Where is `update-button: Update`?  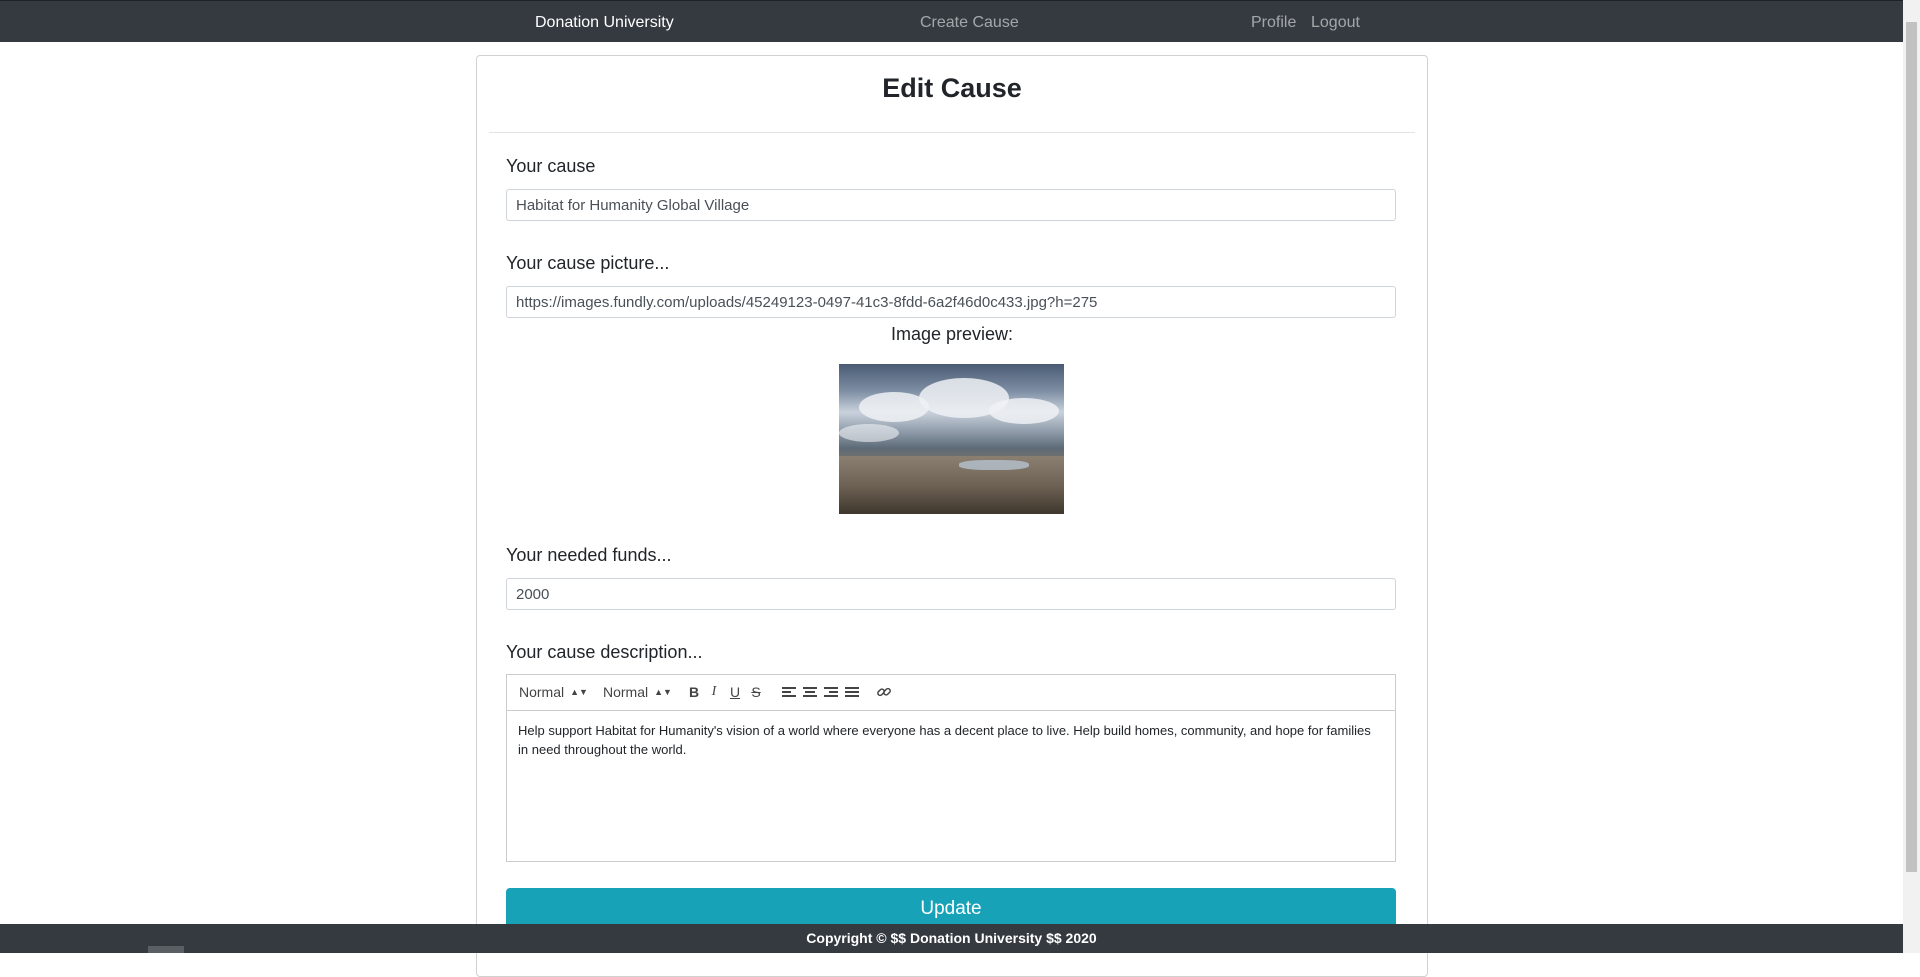
update-button: Update is located at coordinates (951, 908).